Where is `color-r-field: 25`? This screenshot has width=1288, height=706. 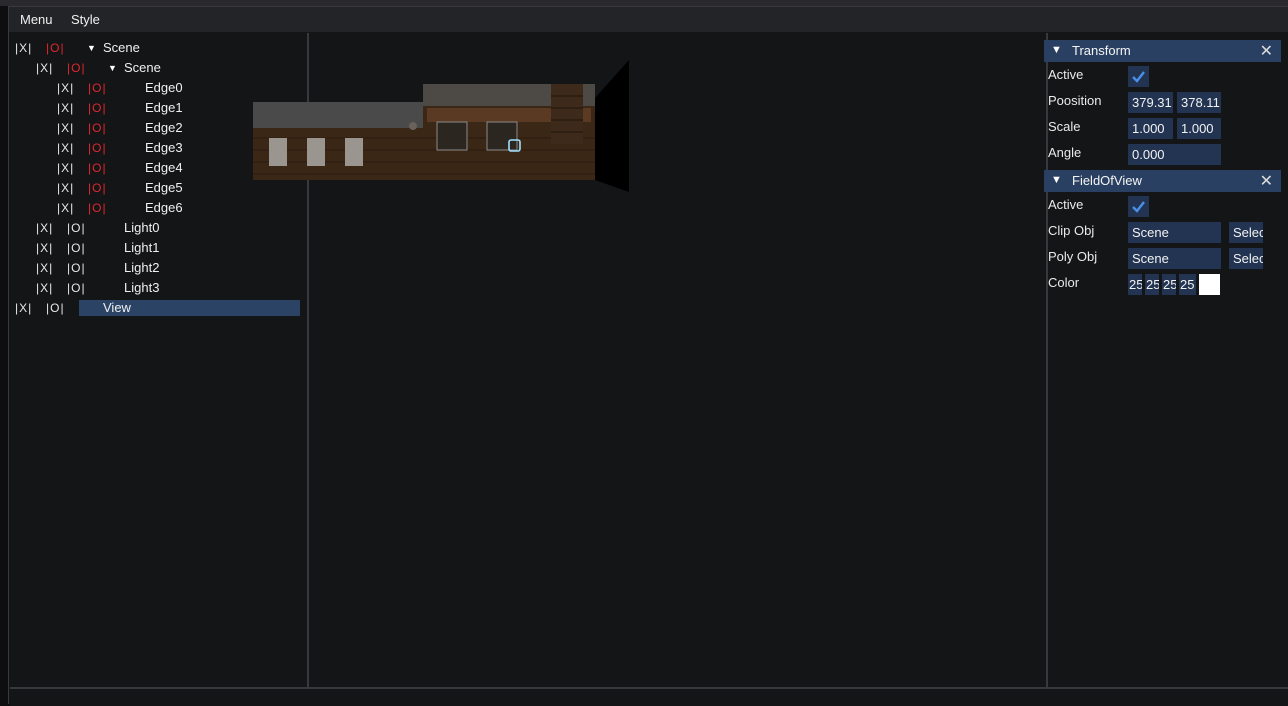 color-r-field: 25 is located at coordinates (1135, 284).